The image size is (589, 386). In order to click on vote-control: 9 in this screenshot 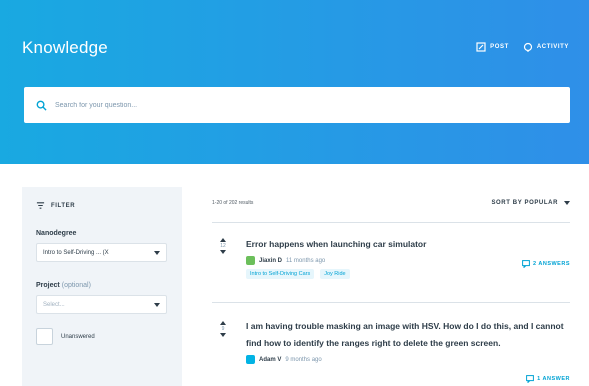, I will do `click(223, 329)`.